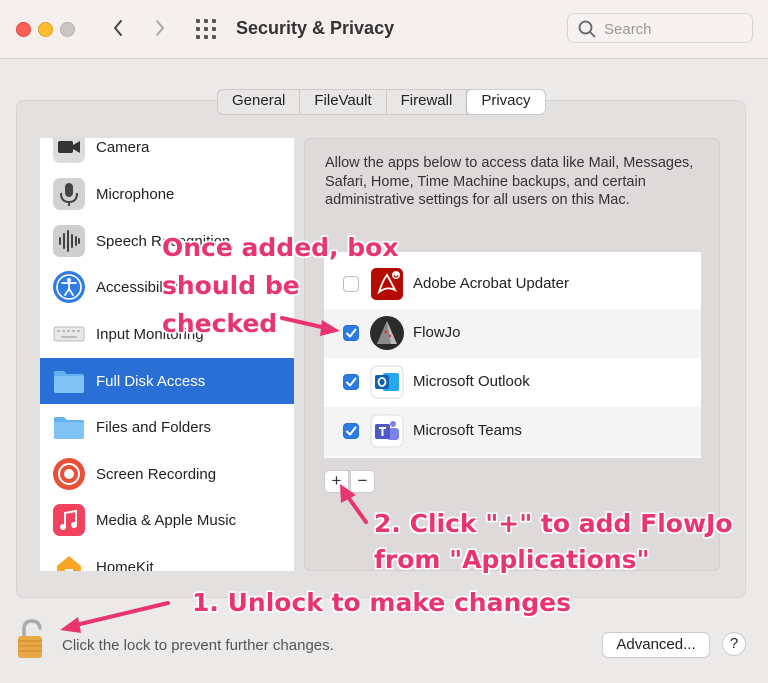 Image resolution: width=768 pixels, height=683 pixels. I want to click on minimize-window-button, so click(45, 29).